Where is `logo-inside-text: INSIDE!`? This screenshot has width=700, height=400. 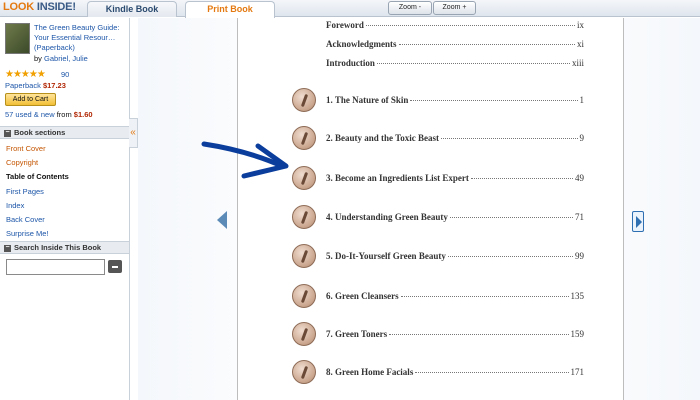
logo-inside-text: INSIDE! is located at coordinates (54, 7).